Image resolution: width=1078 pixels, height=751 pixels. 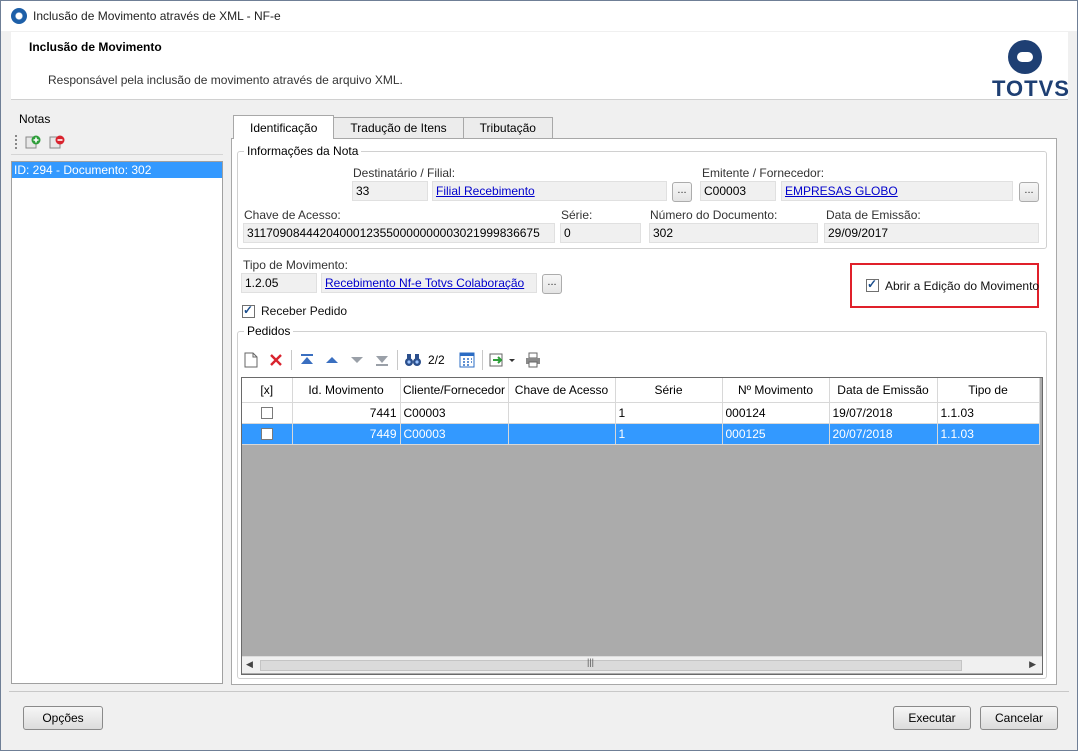 What do you see at coordinates (591, 662) in the screenshot?
I see `scrollbar-grip-icon: |||` at bounding box center [591, 662].